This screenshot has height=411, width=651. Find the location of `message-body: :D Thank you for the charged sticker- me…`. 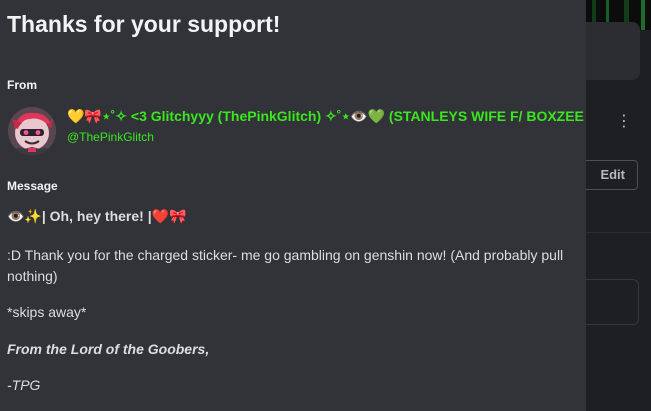

message-body: :D Thank you for the charged sticker- me… is located at coordinates (285, 265).